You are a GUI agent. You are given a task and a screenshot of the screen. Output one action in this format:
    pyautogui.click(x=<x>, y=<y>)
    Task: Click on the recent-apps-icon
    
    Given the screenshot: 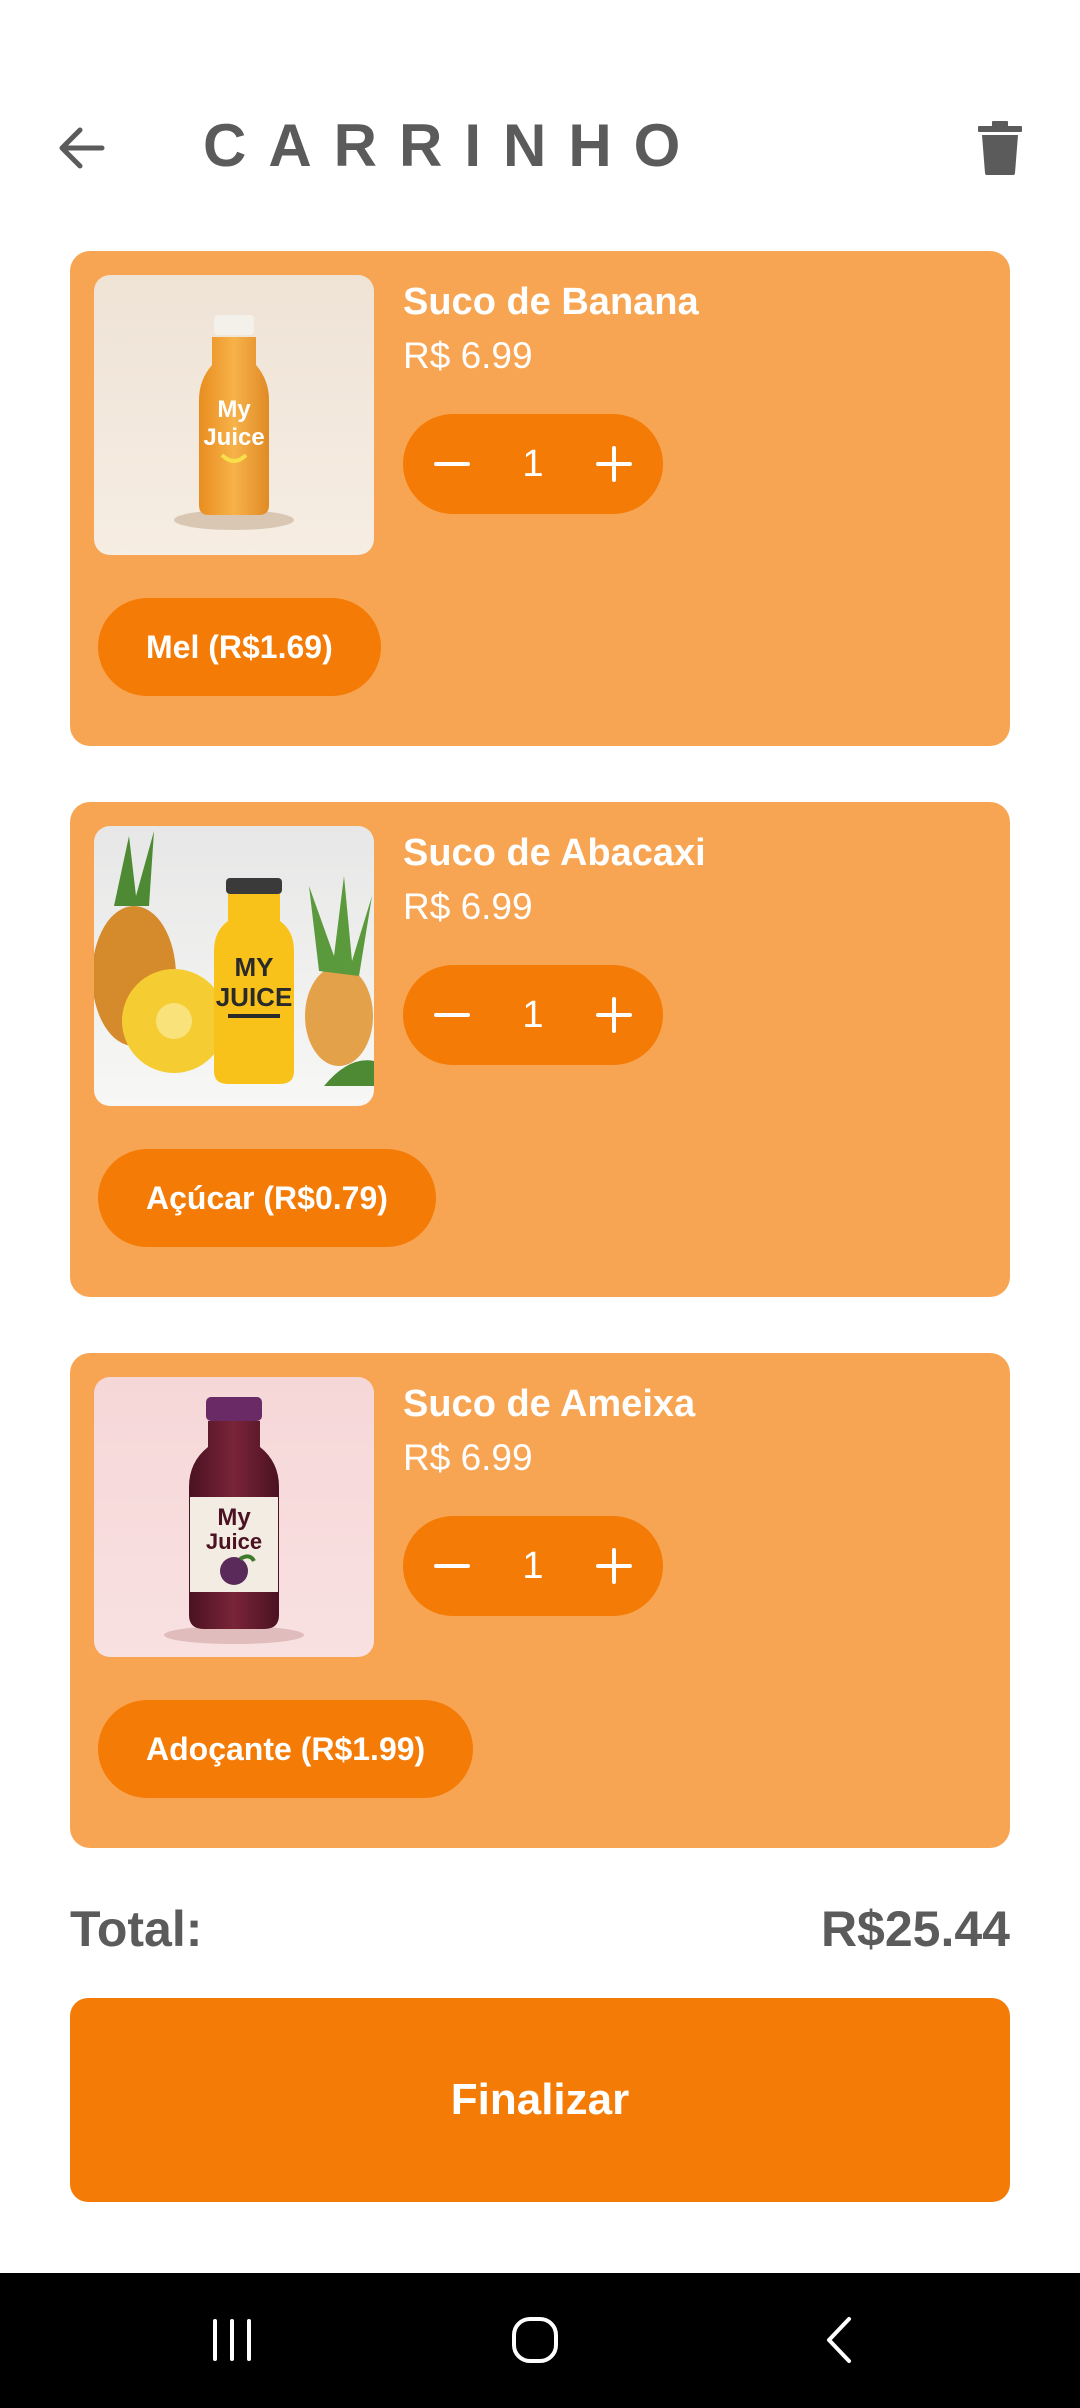 What is the action you would take?
    pyautogui.click(x=232, y=2340)
    